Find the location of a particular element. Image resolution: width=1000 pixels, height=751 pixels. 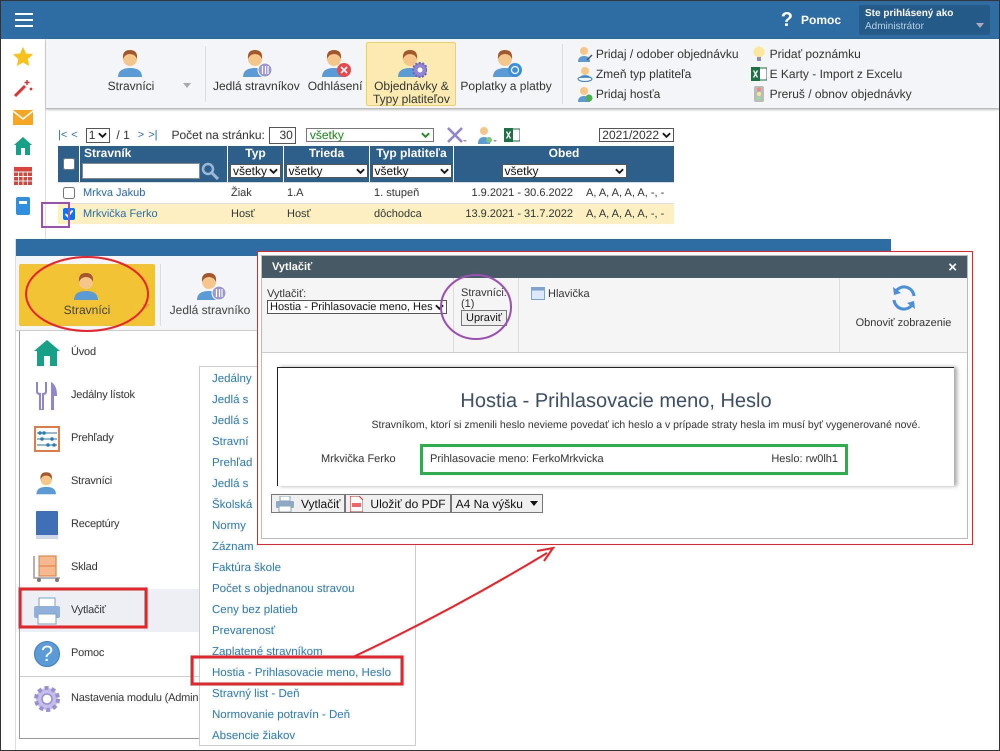

menu-icon is located at coordinates (24, 20).